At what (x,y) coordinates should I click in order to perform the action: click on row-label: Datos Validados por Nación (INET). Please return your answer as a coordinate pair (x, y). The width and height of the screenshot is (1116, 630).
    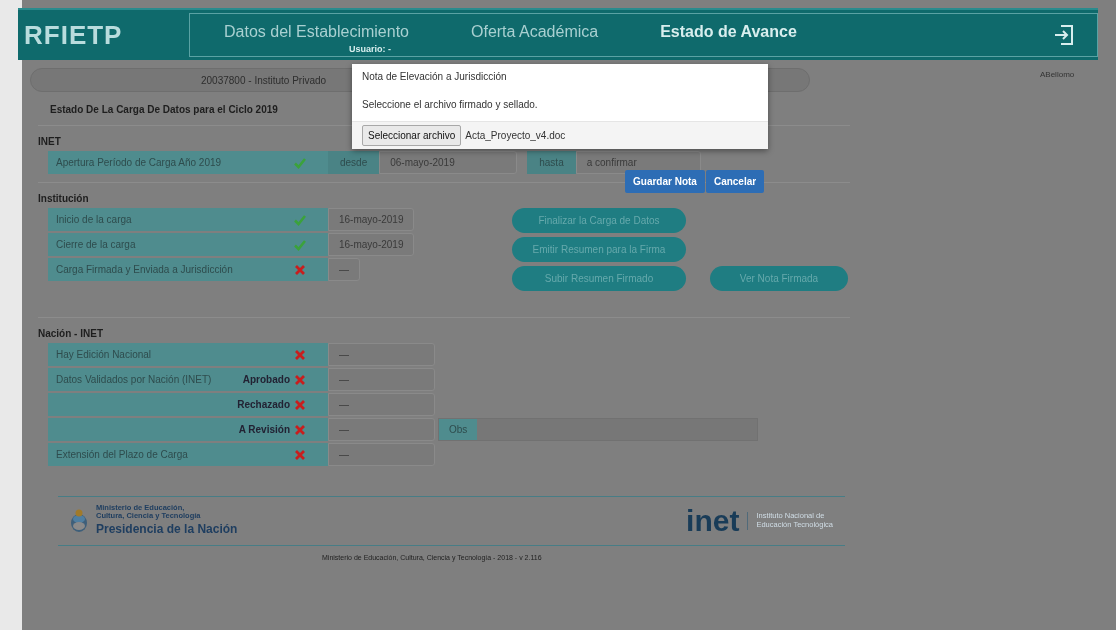
    Looking at the image, I should click on (134, 380).